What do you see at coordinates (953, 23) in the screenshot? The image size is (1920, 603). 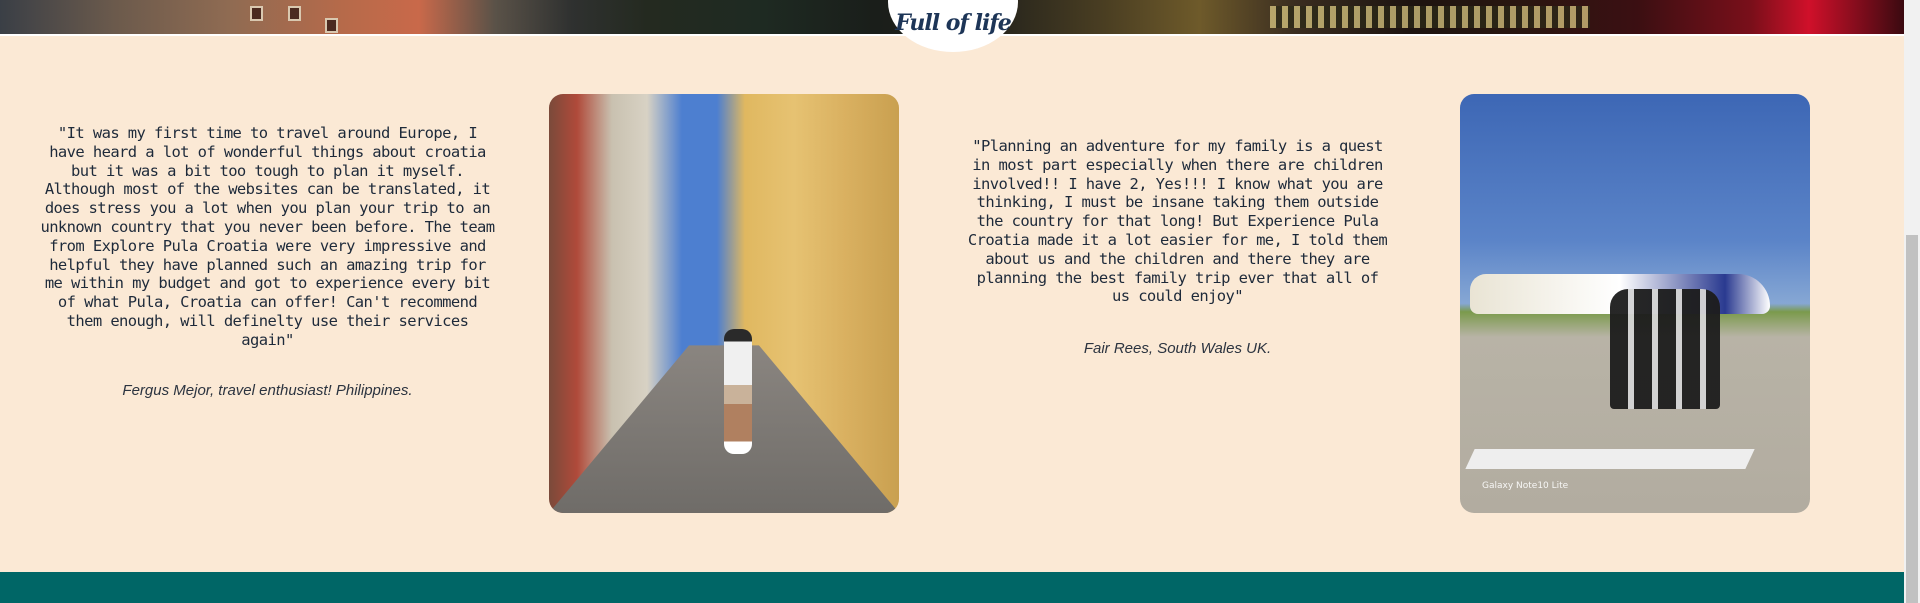 I see `logo-text: Full of life` at bounding box center [953, 23].